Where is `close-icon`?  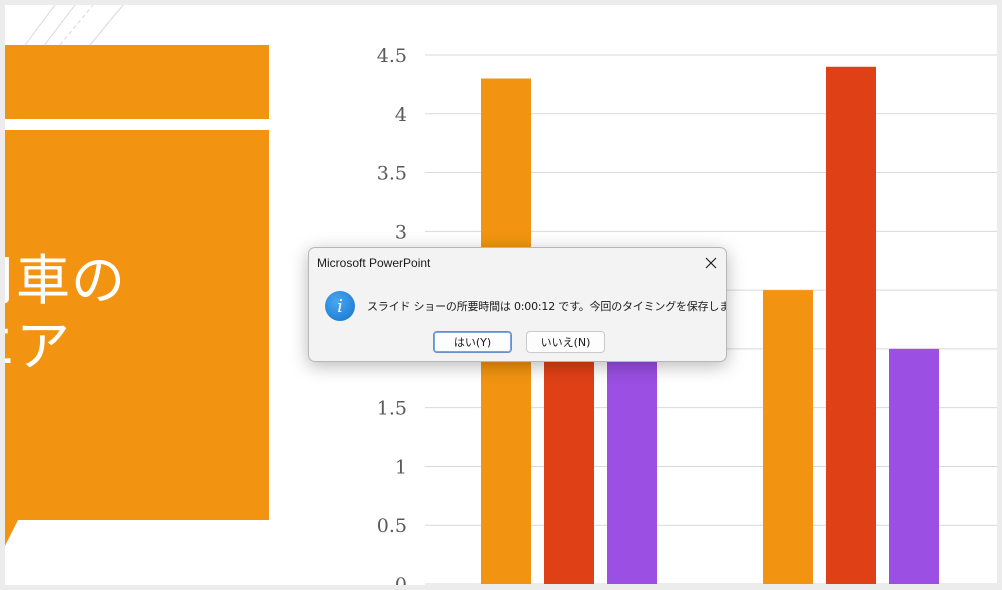
close-icon is located at coordinates (711, 263).